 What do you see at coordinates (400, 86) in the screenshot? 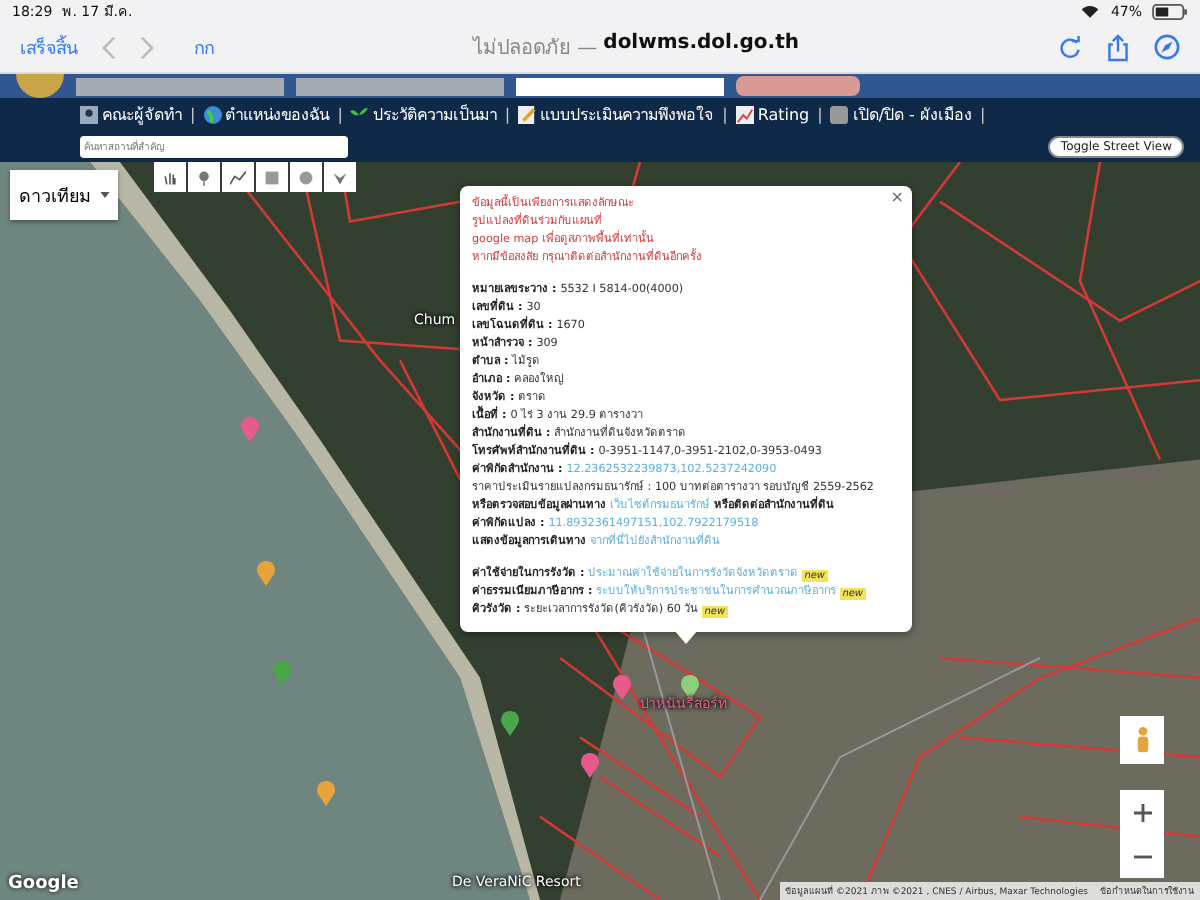
I see `district-dropdown` at bounding box center [400, 86].